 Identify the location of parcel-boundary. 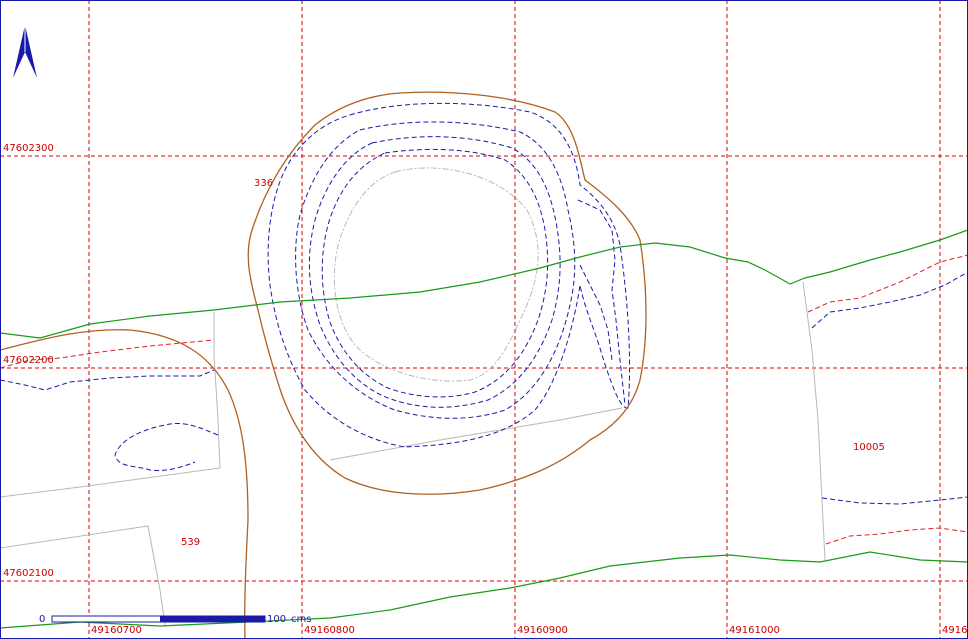
(124, 484).